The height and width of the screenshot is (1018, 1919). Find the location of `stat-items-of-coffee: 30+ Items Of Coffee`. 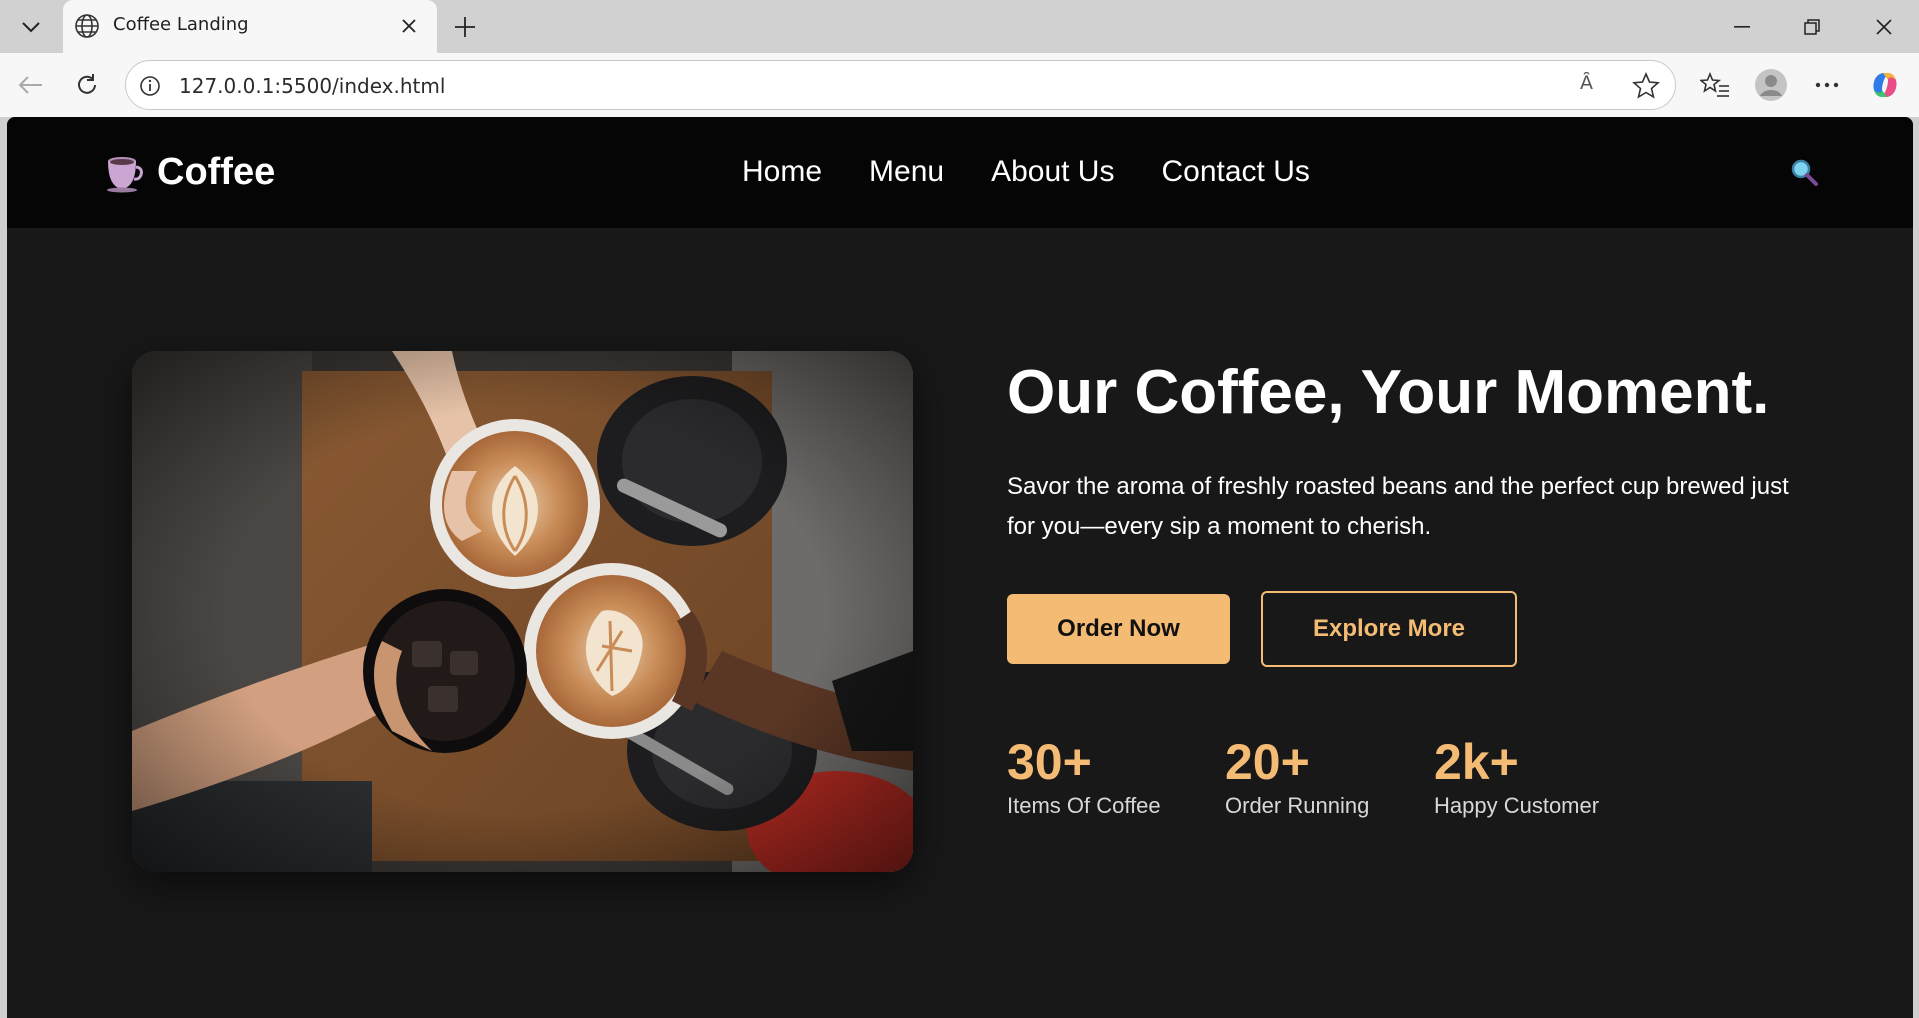

stat-items-of-coffee: 30+ Items Of Coffee is located at coordinates (1084, 777).